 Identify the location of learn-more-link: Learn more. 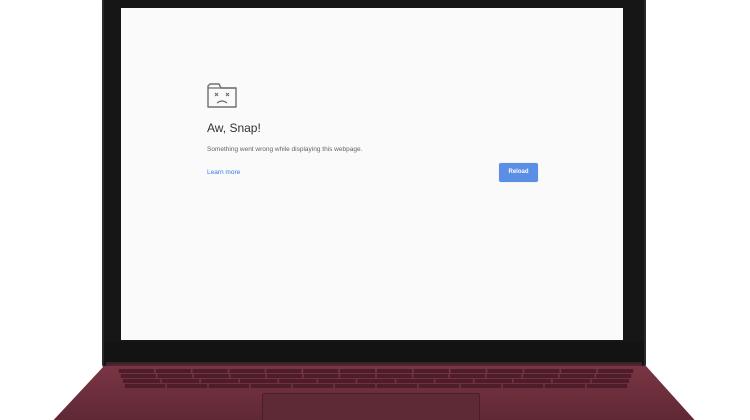
(223, 172).